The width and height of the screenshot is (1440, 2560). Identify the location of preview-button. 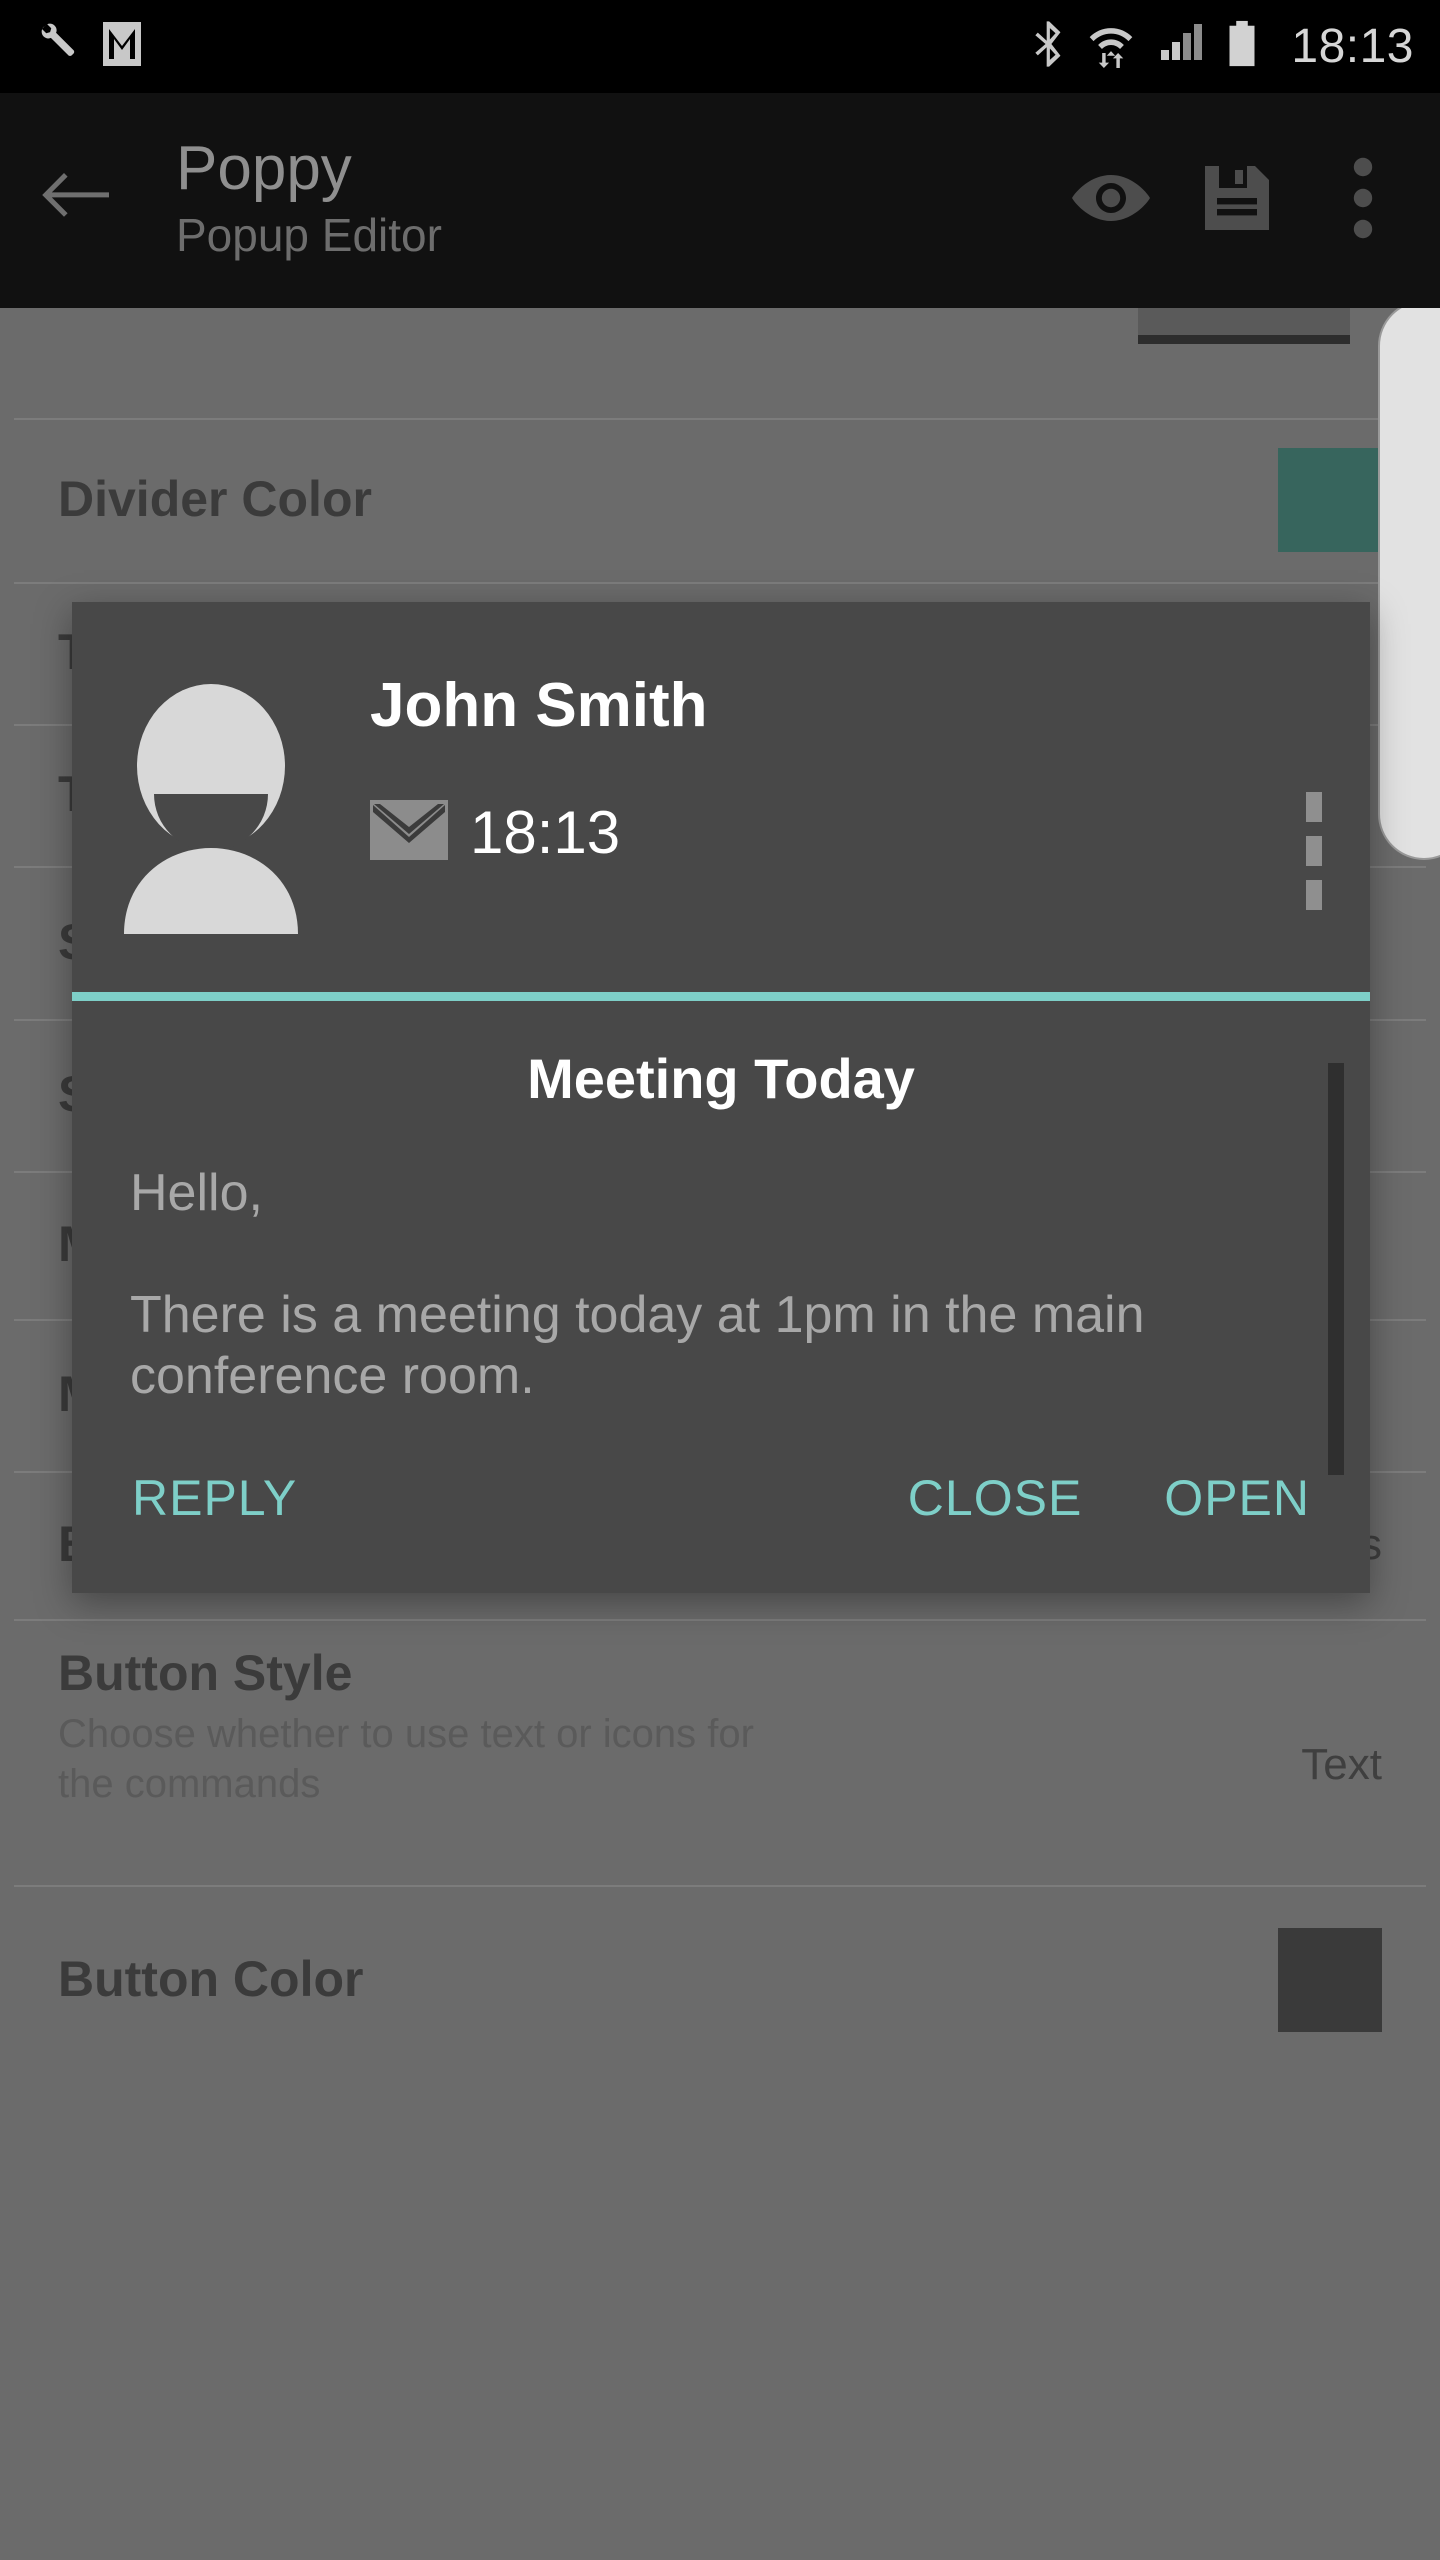
(1111, 200).